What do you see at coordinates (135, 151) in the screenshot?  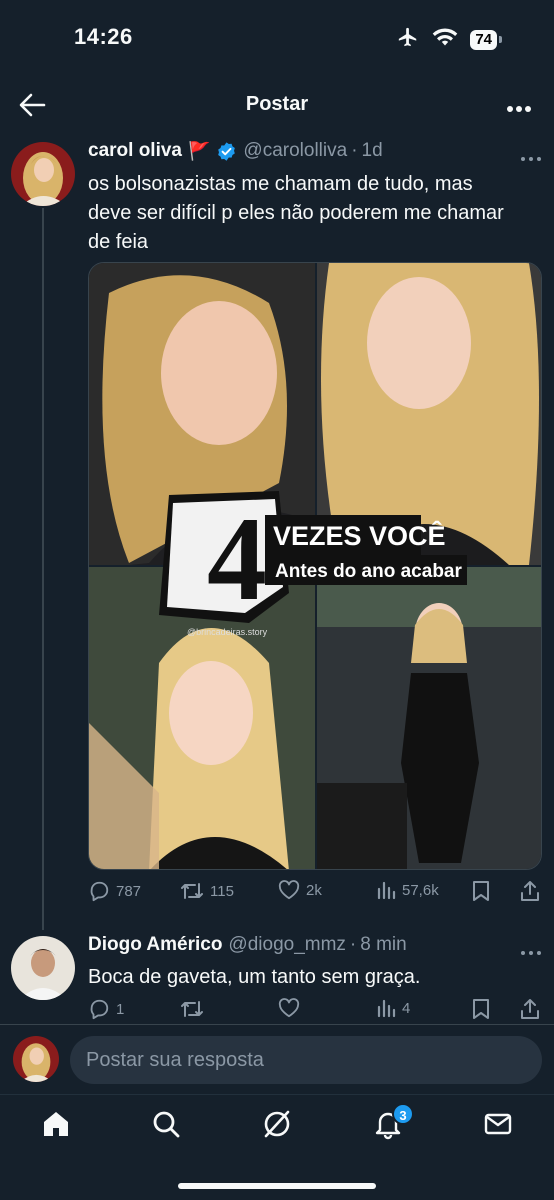 I see `author-name: carol oliva` at bounding box center [135, 151].